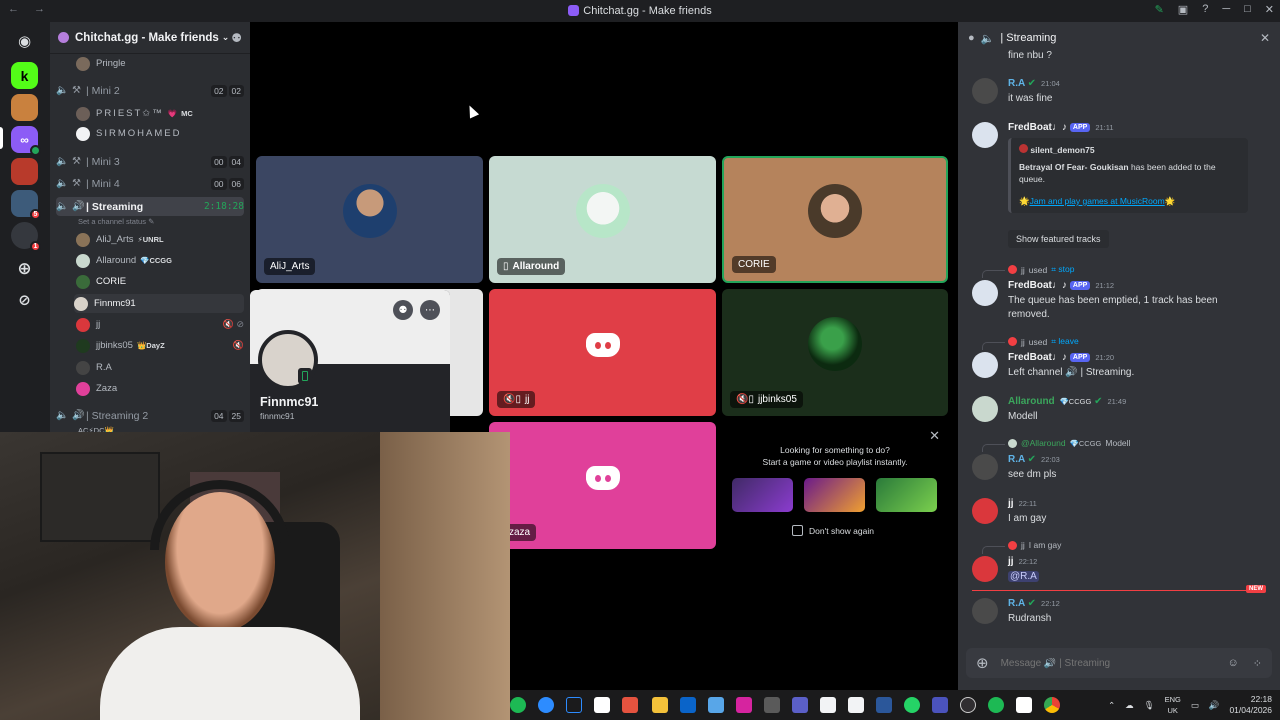 The image size is (1280, 720). I want to click on tile-jj: 🔇▯ jj, so click(602, 352).